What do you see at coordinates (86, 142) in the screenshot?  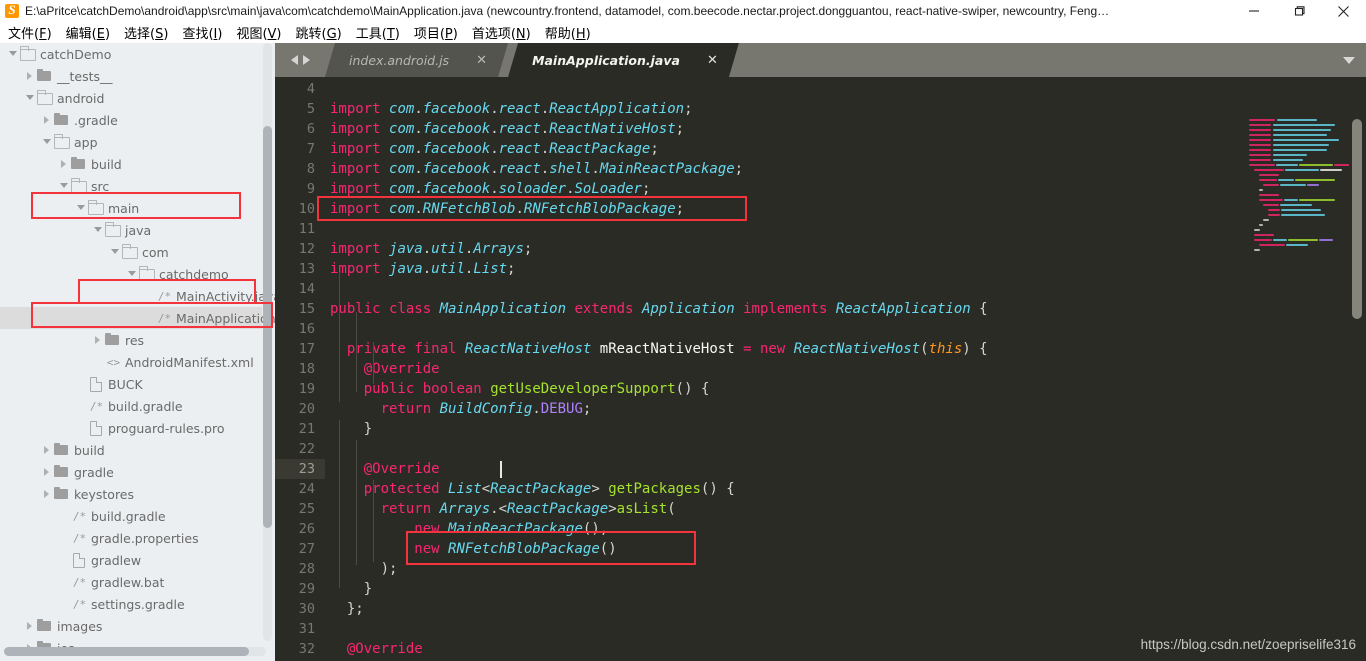 I see `tree-item-label: app` at bounding box center [86, 142].